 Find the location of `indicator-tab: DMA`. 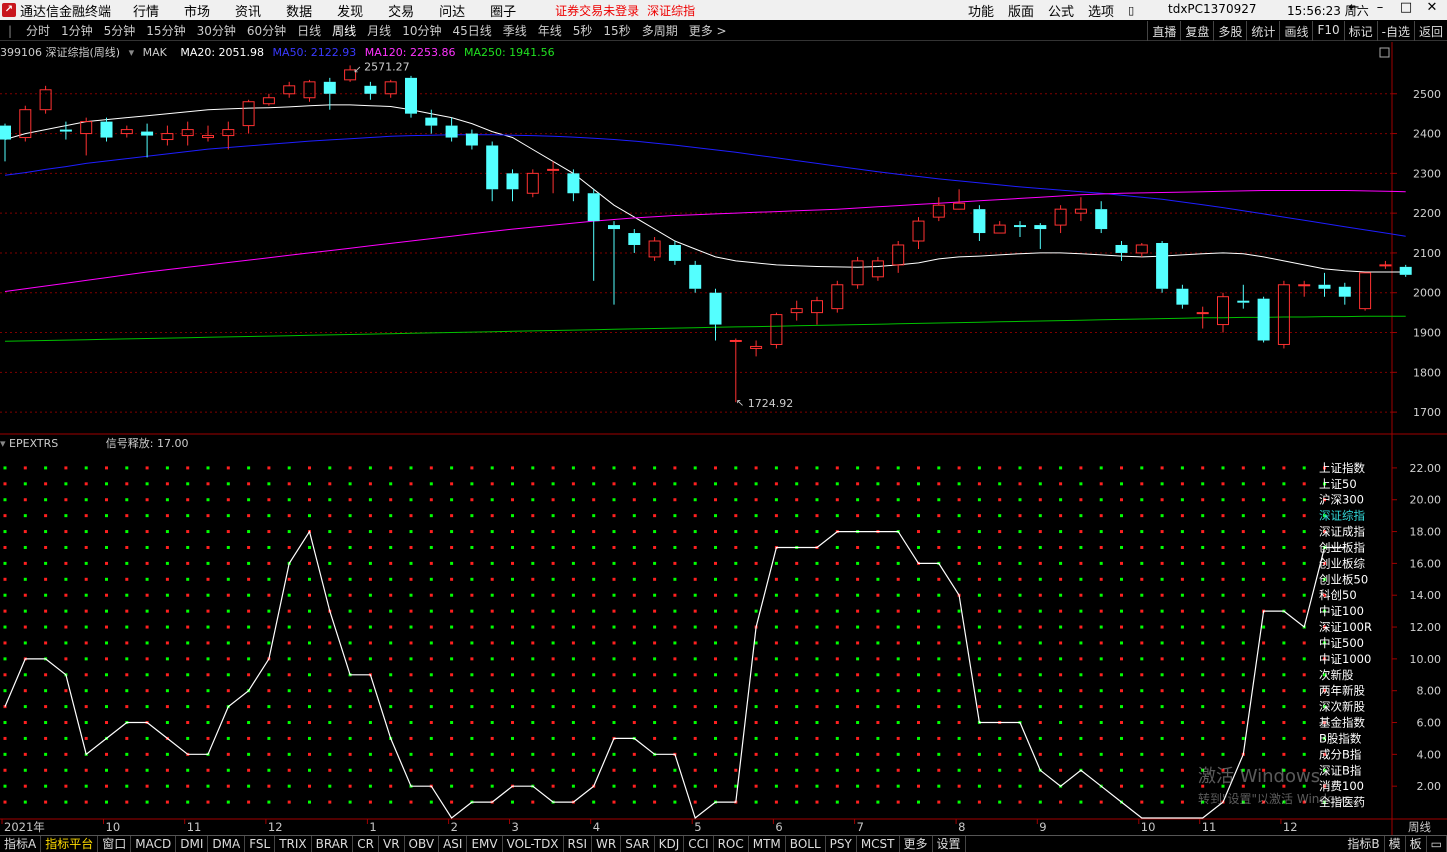

indicator-tab: DMA is located at coordinates (227, 844).